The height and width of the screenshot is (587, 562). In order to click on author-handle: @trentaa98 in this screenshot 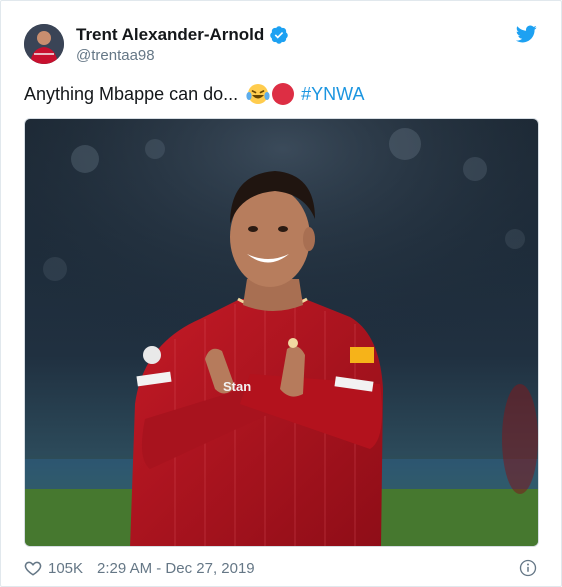, I will do `click(115, 55)`.